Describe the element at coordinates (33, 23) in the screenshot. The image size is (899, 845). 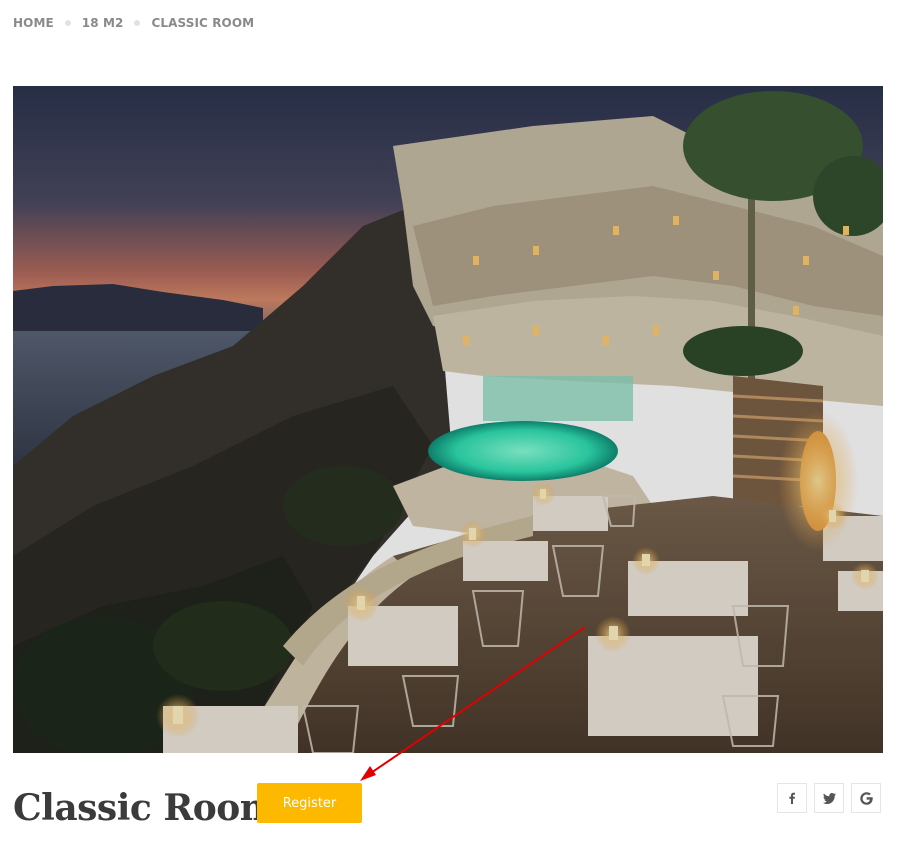
I see `breadcrumb-home-link: HOME` at that location.